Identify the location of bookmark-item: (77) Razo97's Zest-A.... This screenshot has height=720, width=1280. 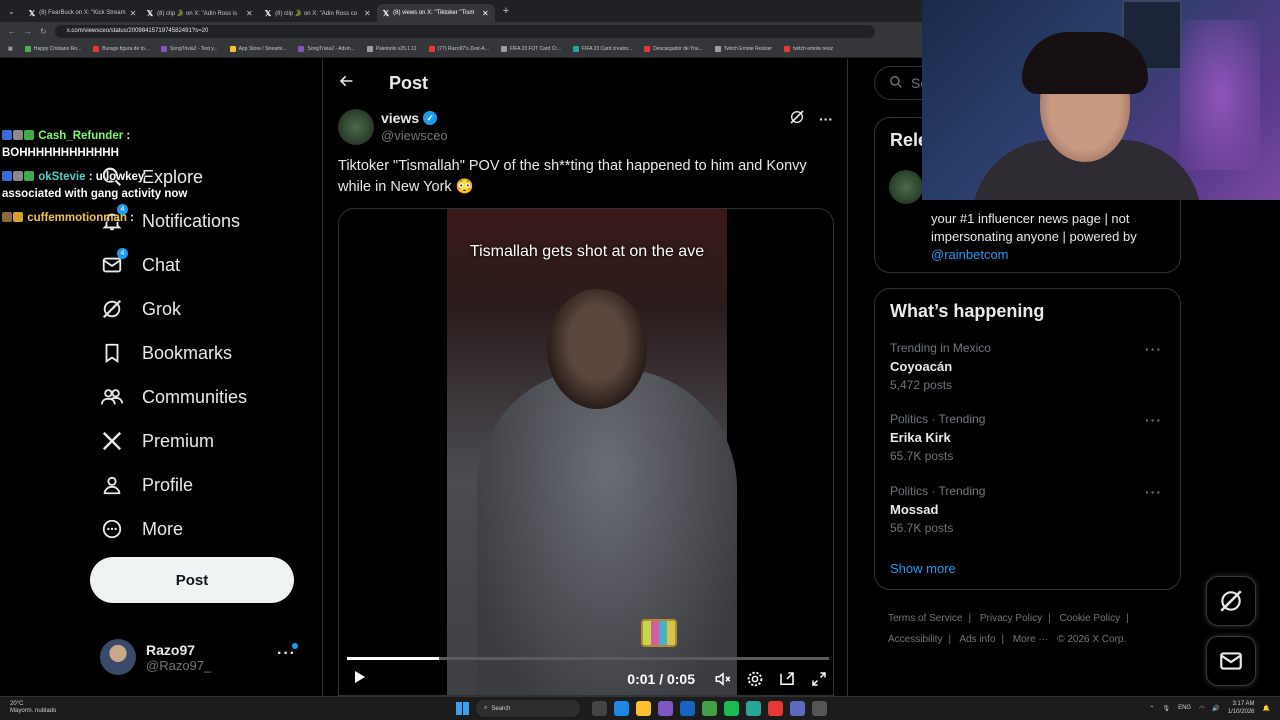
(458, 48).